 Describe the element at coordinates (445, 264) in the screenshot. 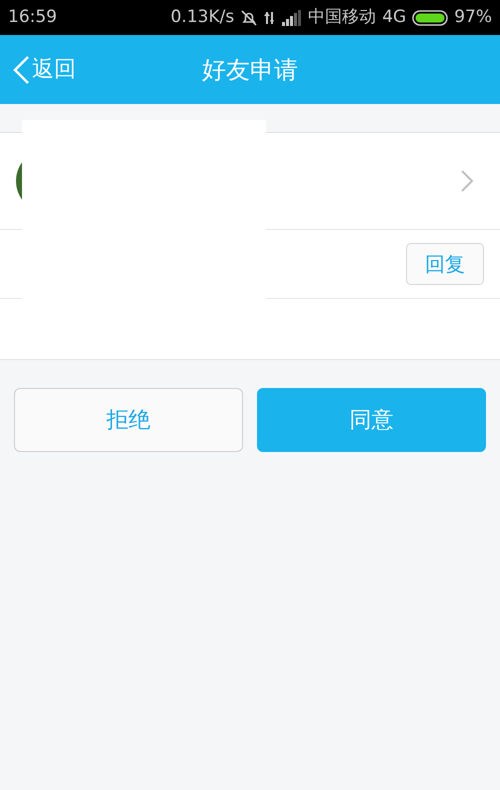

I see `reply-button: 回复` at that location.